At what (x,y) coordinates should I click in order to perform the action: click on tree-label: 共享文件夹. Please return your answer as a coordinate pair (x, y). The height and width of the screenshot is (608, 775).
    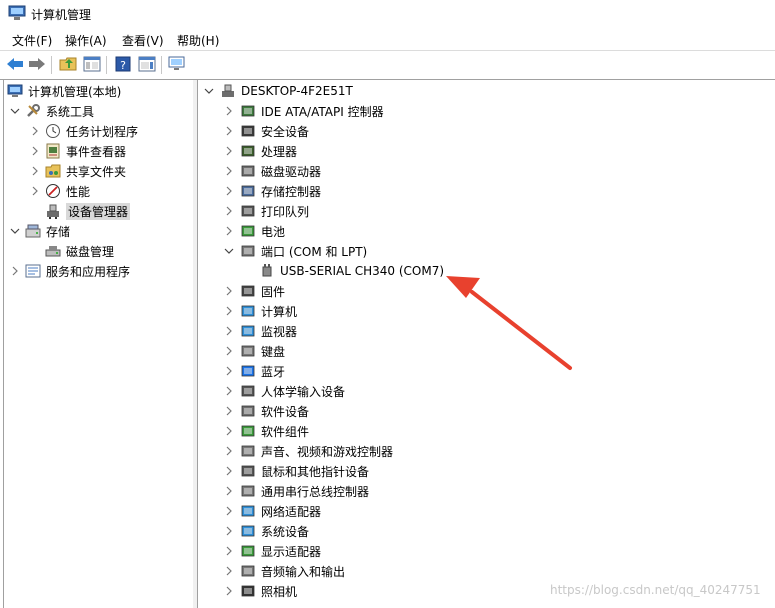
    Looking at the image, I should click on (96, 171).